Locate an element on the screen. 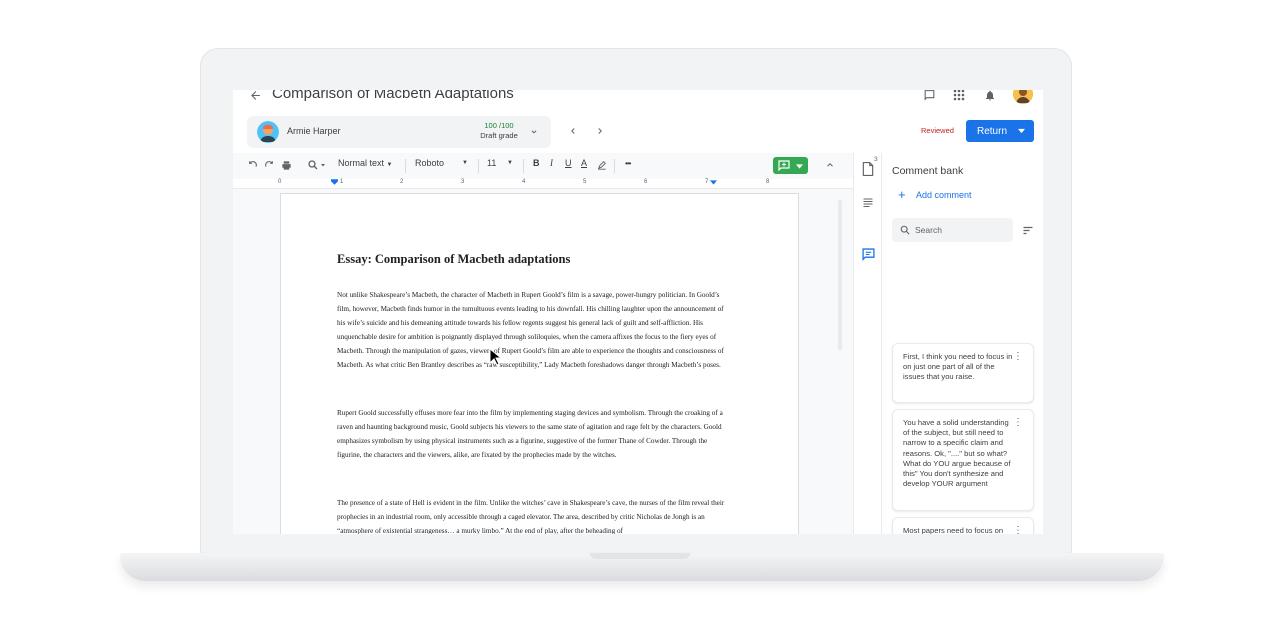 This screenshot has height=640, width=1280. sort-filter-icon is located at coordinates (1028, 230).